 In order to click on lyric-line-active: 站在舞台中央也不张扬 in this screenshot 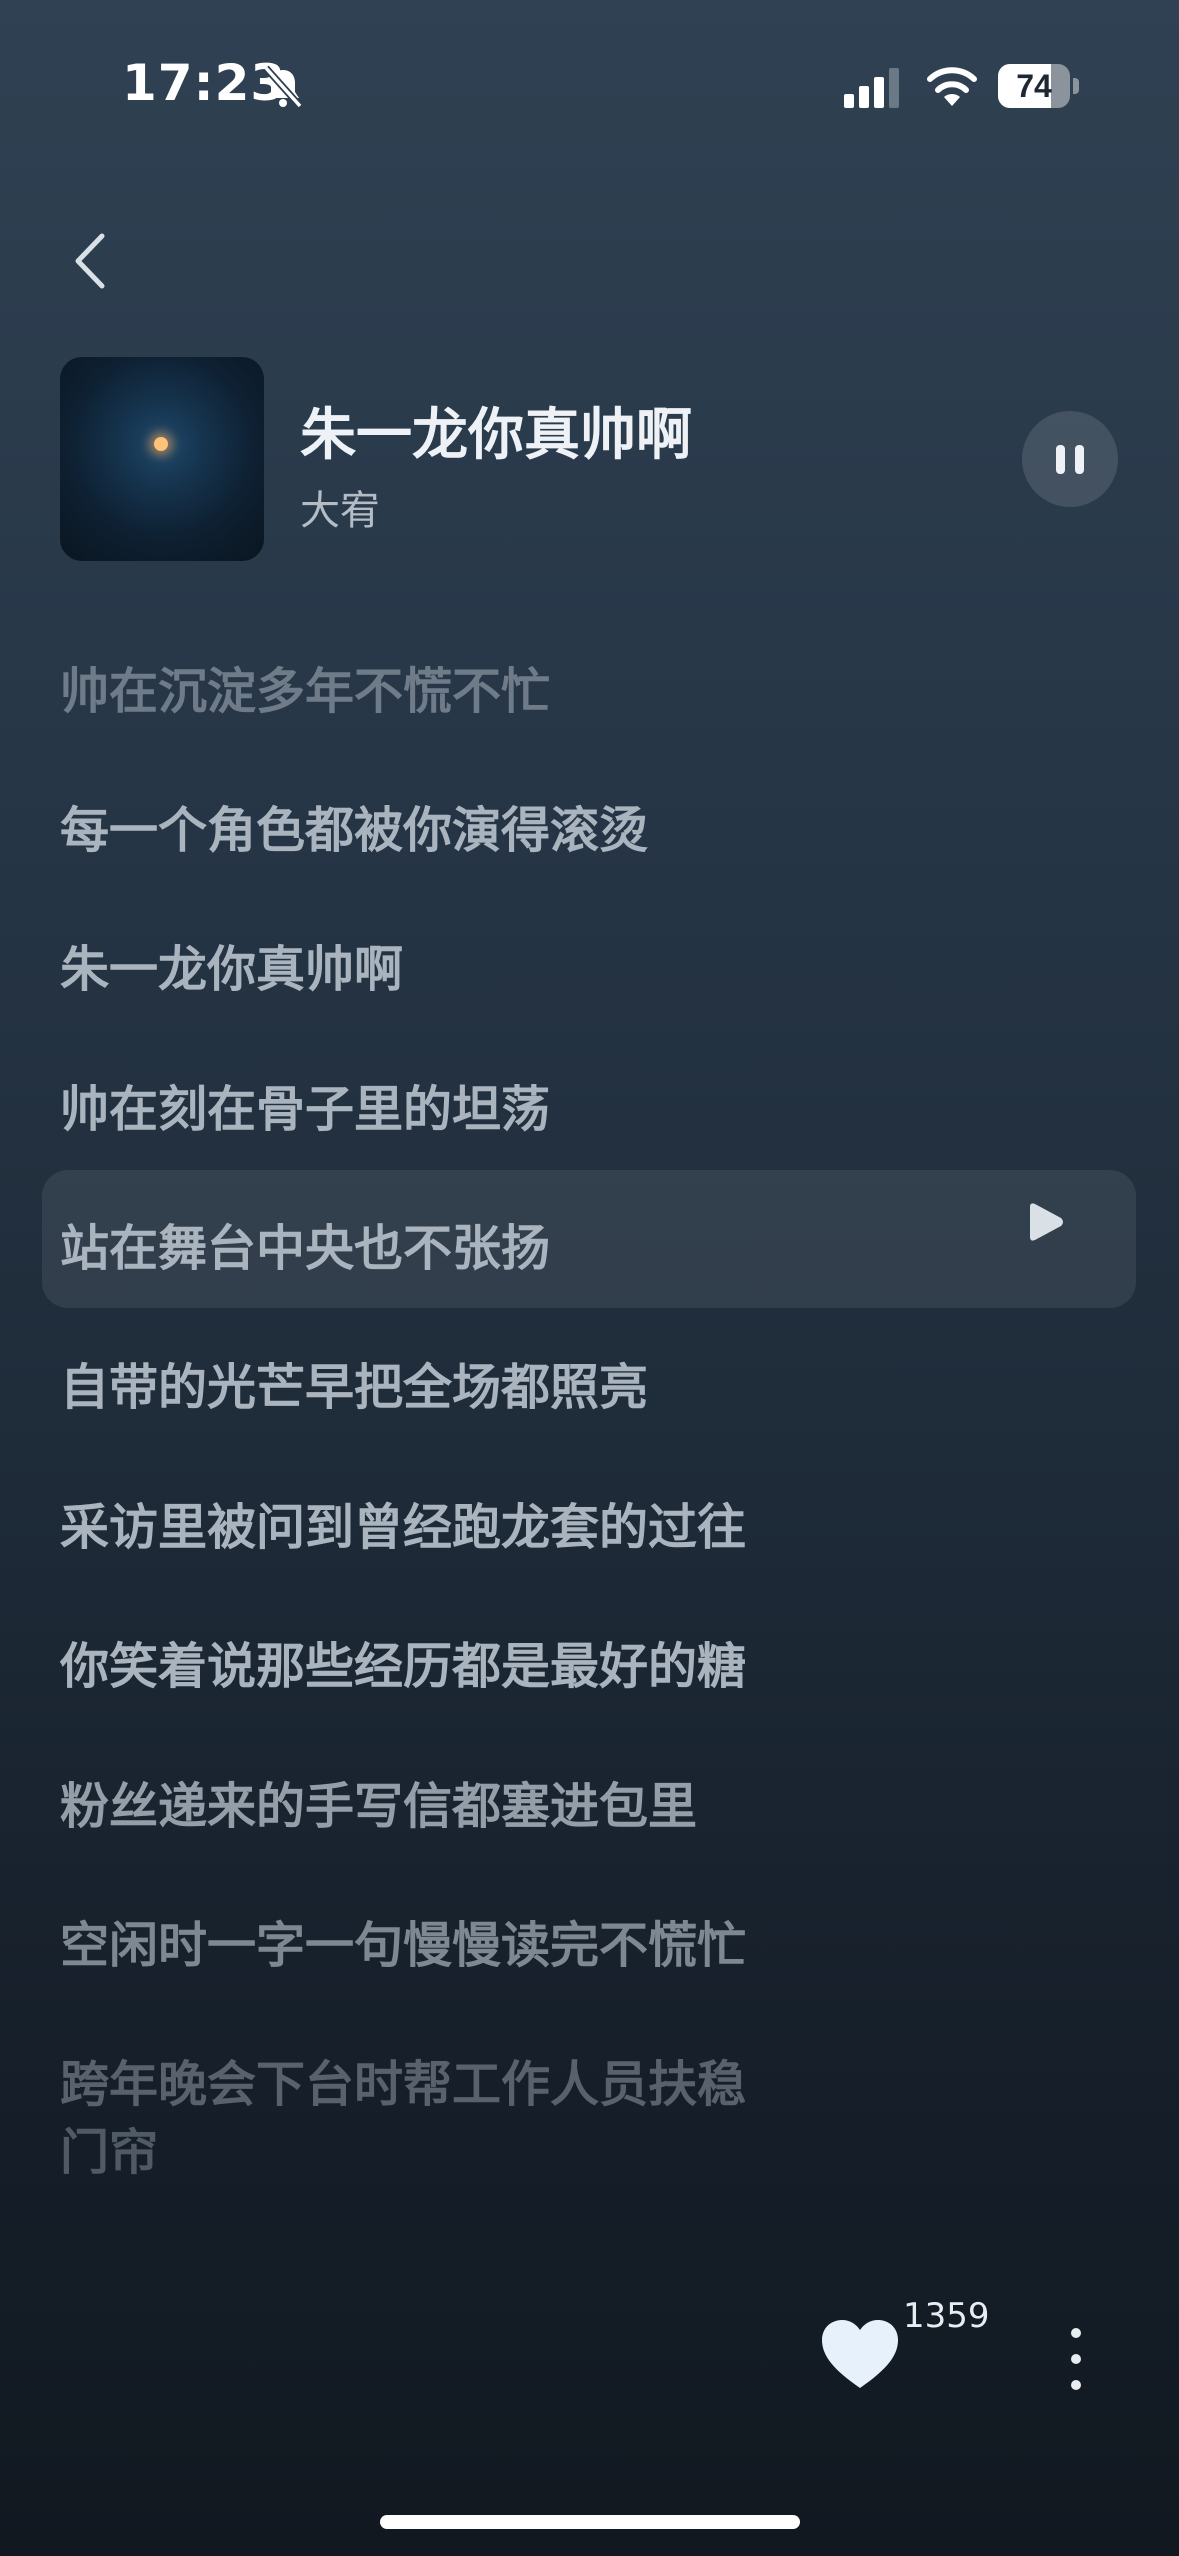, I will do `click(305, 1244)`.